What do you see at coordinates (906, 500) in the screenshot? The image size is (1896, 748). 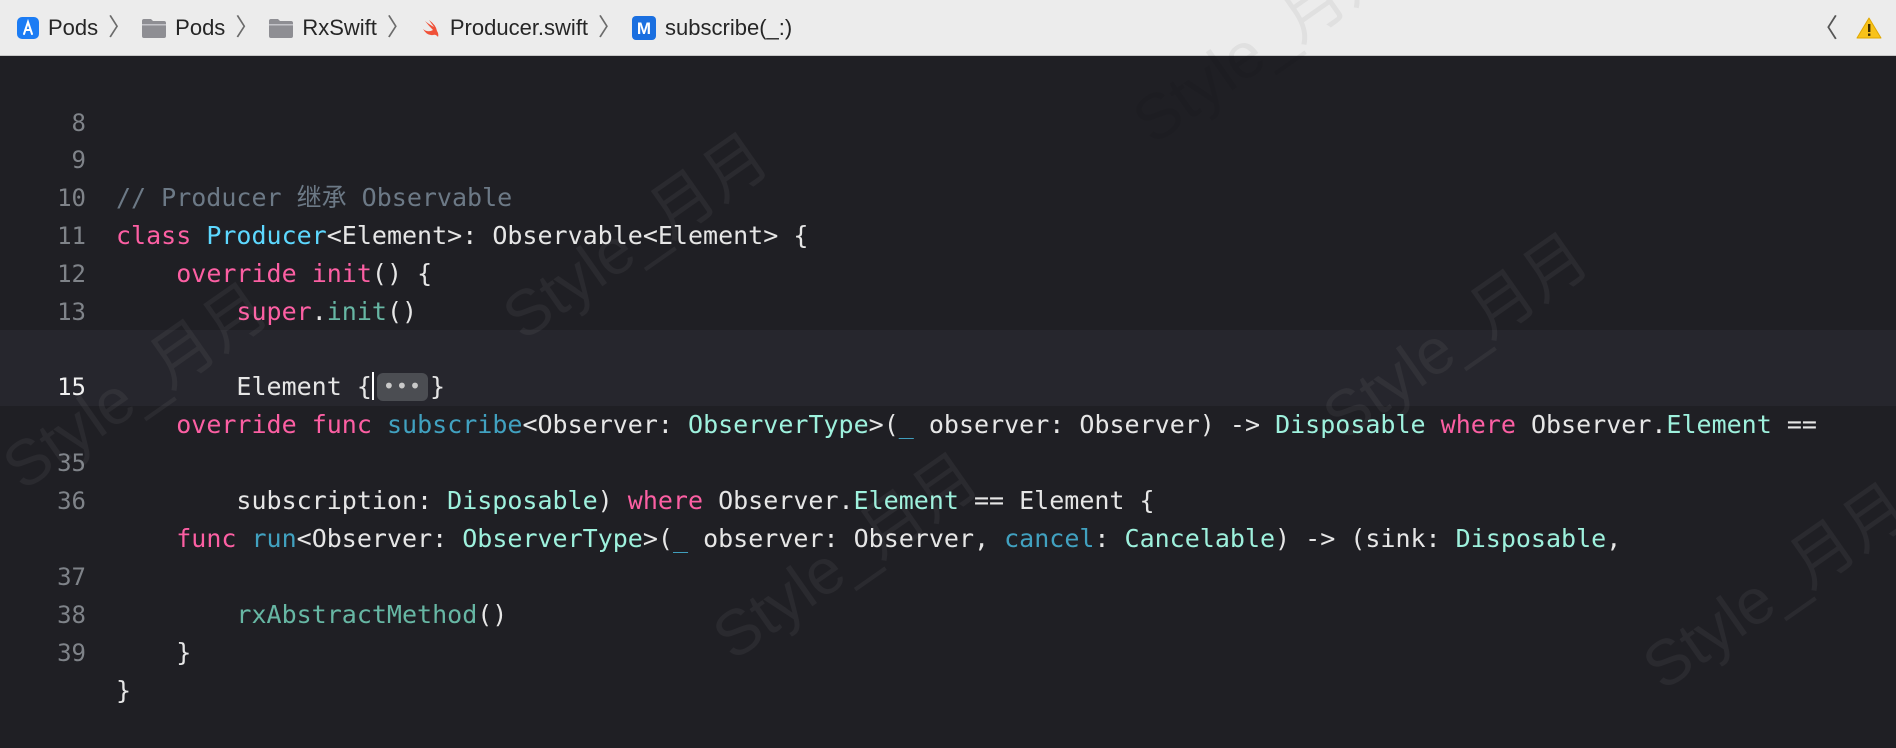 I see `type-token: Element` at bounding box center [906, 500].